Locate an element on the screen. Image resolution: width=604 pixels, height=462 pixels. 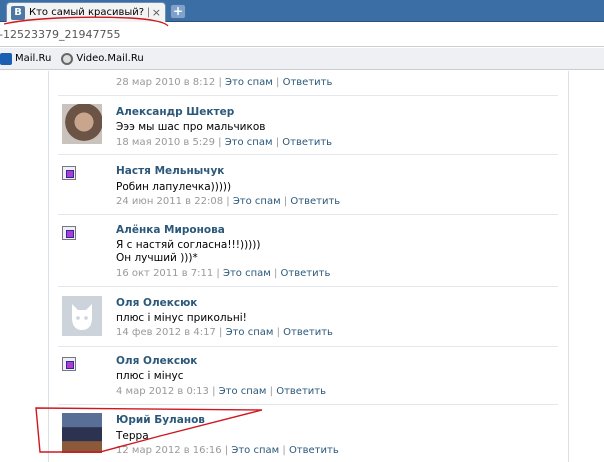
comment-date: 16 окт 2011 в 7:11 is located at coordinates (165, 273).